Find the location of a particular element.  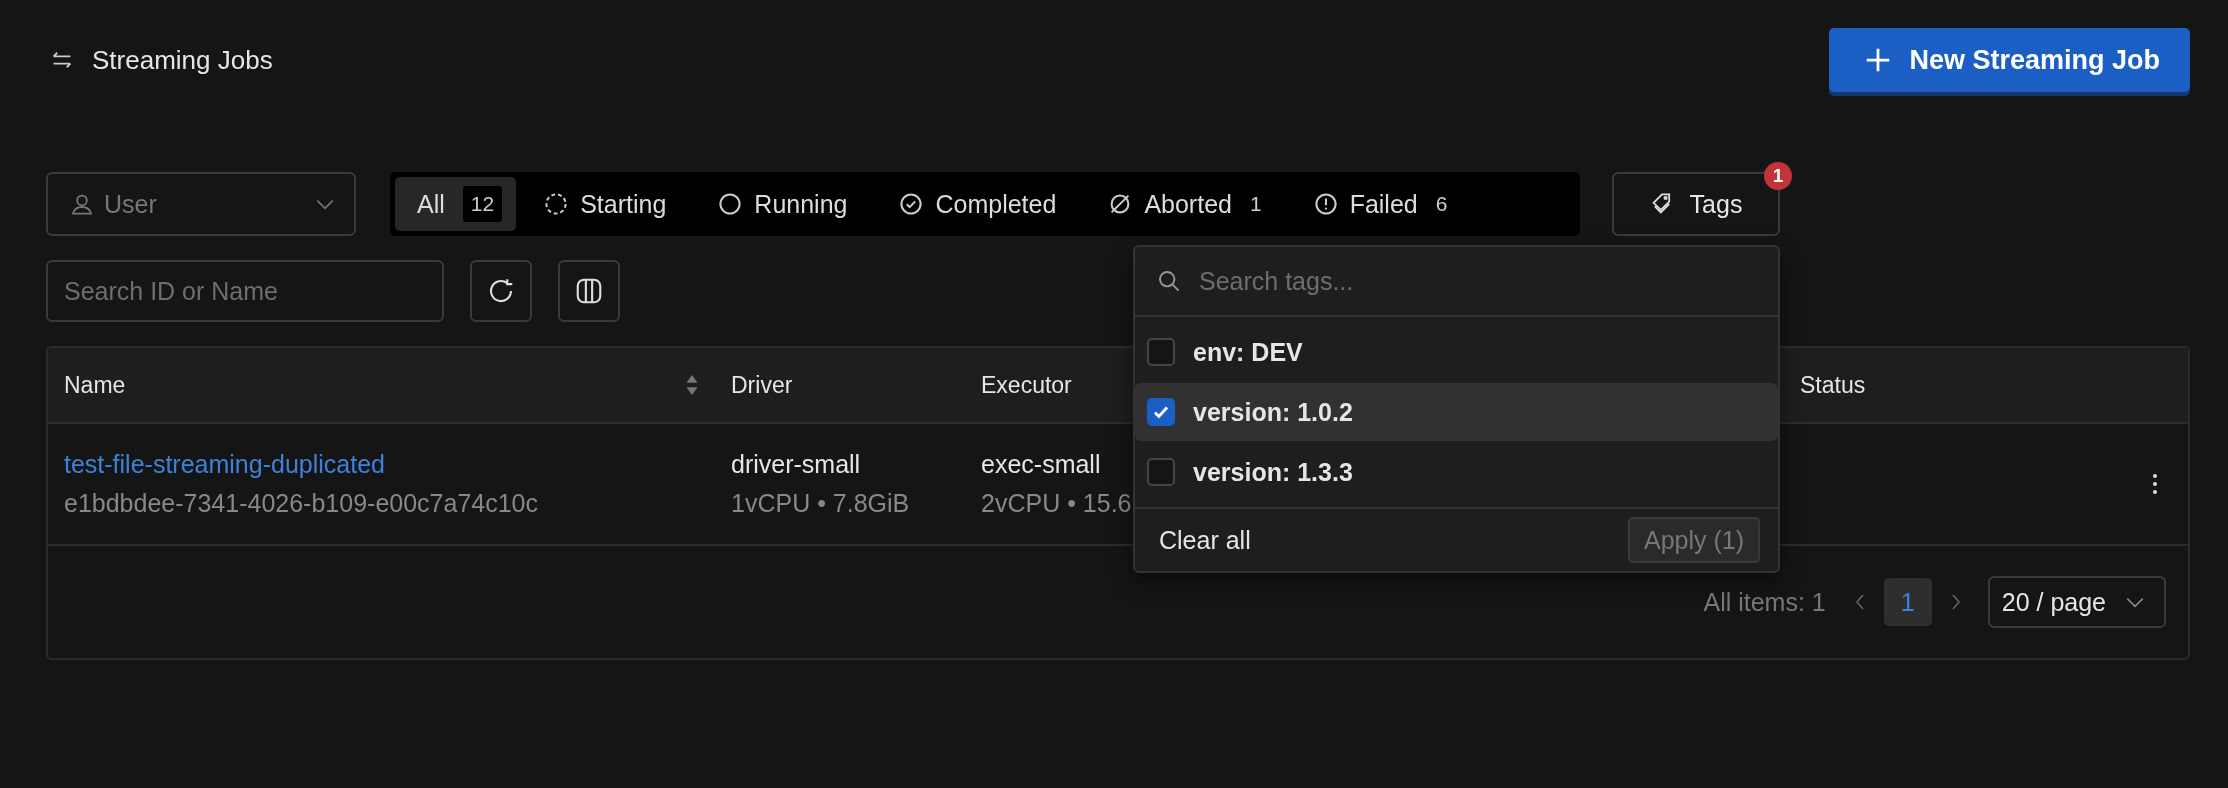

count-badge: 12 is located at coordinates (482, 204).